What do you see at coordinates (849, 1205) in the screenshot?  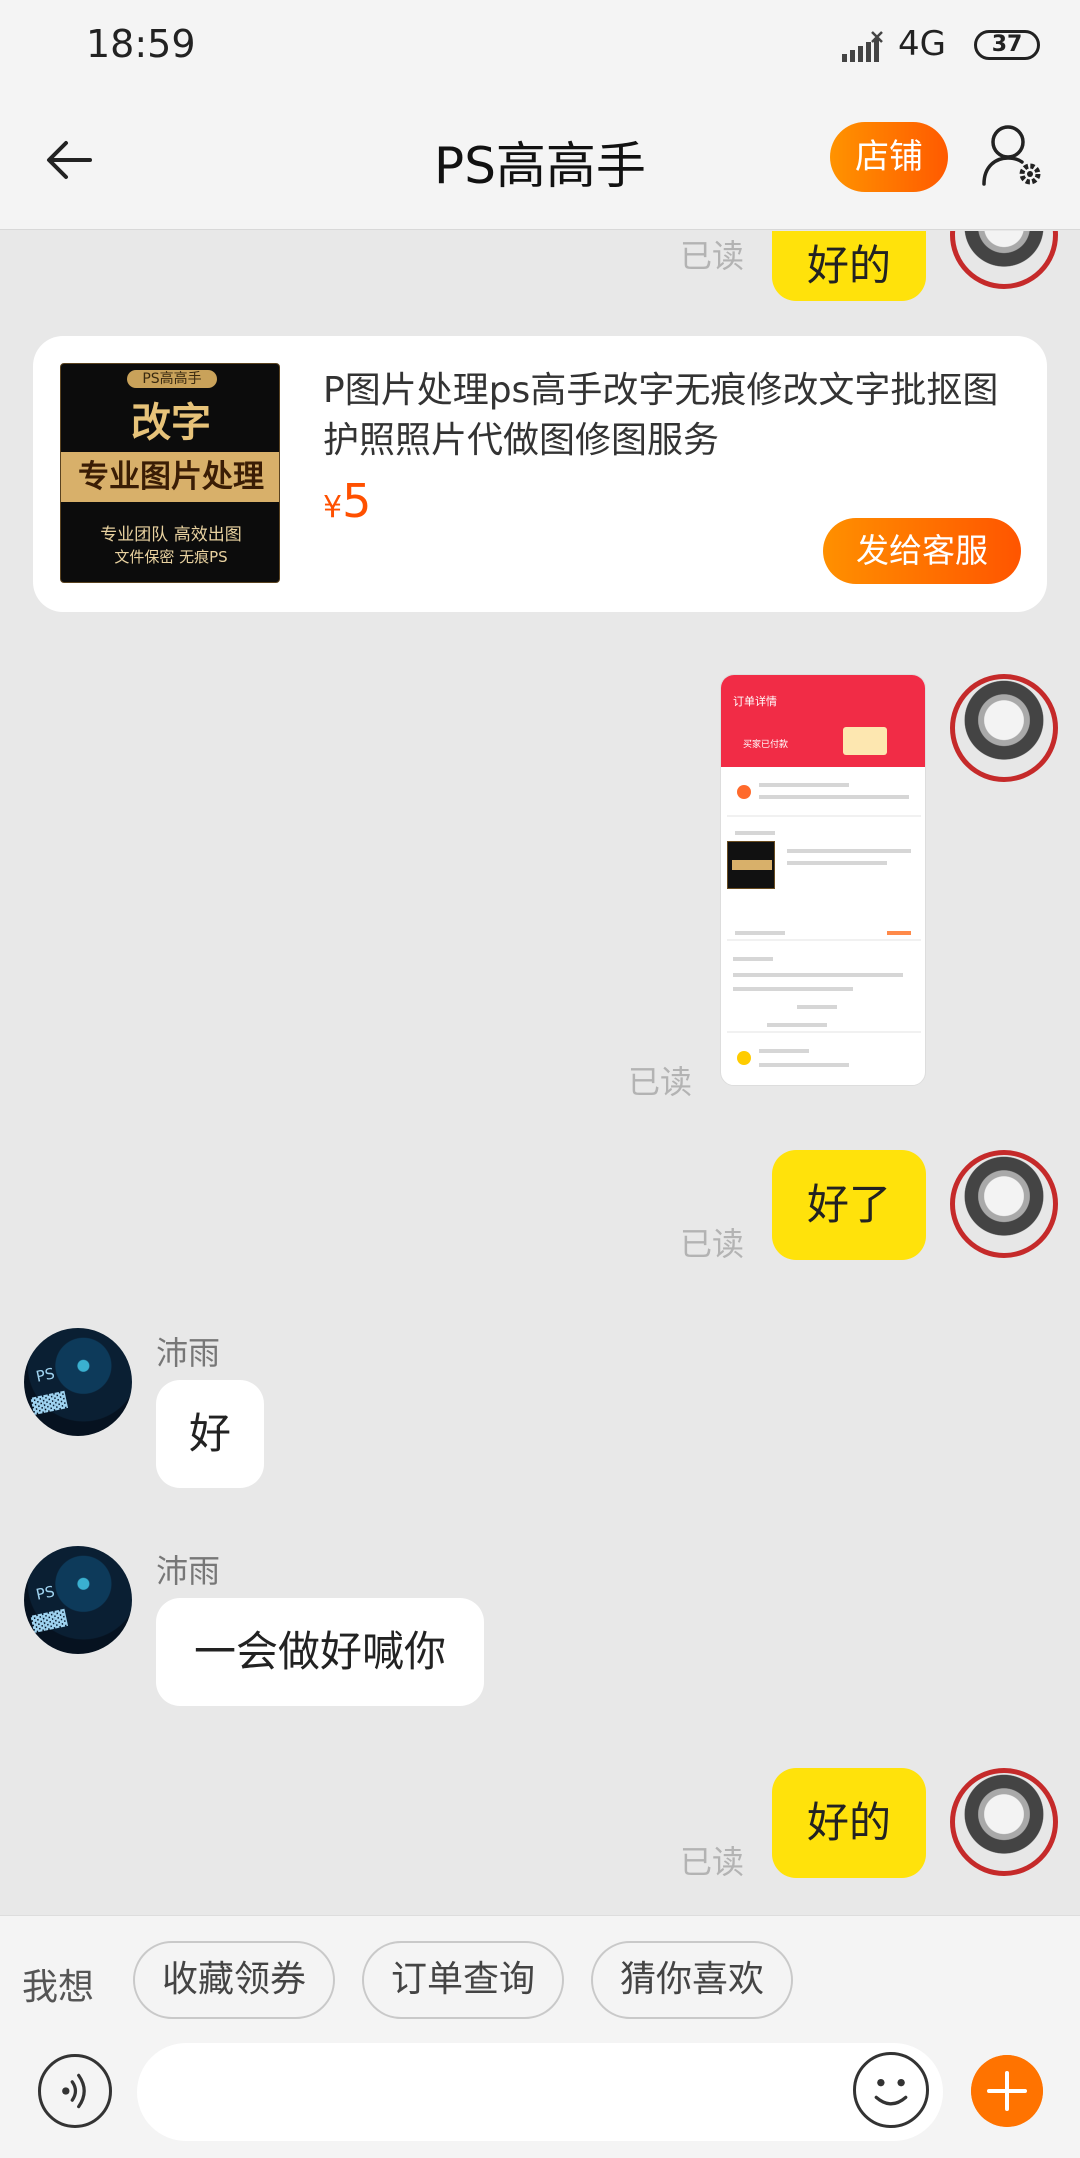 I see `message-bubble-mine: 好了` at bounding box center [849, 1205].